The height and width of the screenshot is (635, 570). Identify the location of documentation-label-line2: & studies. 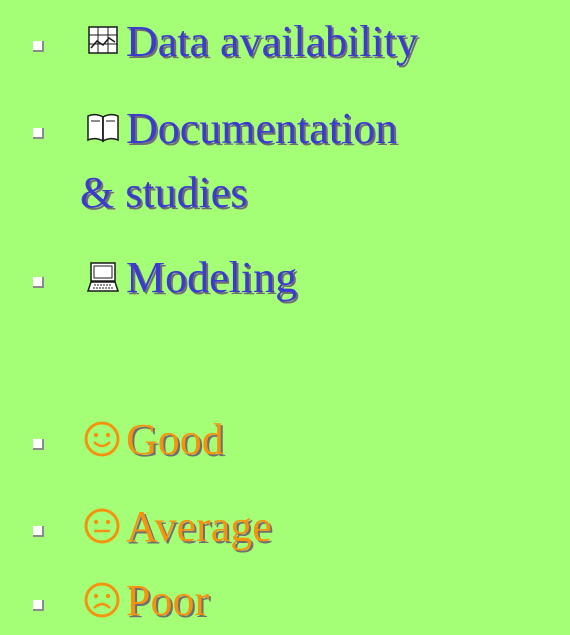
(164, 192).